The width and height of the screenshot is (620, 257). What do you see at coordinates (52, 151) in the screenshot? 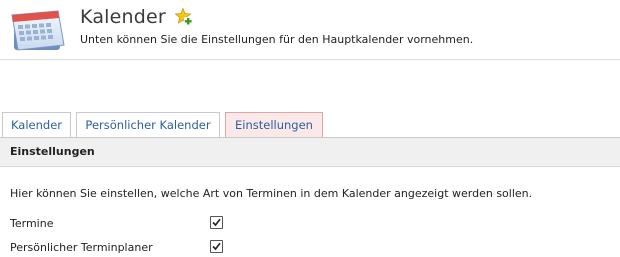
I see `section-title: Einstellungen` at bounding box center [52, 151].